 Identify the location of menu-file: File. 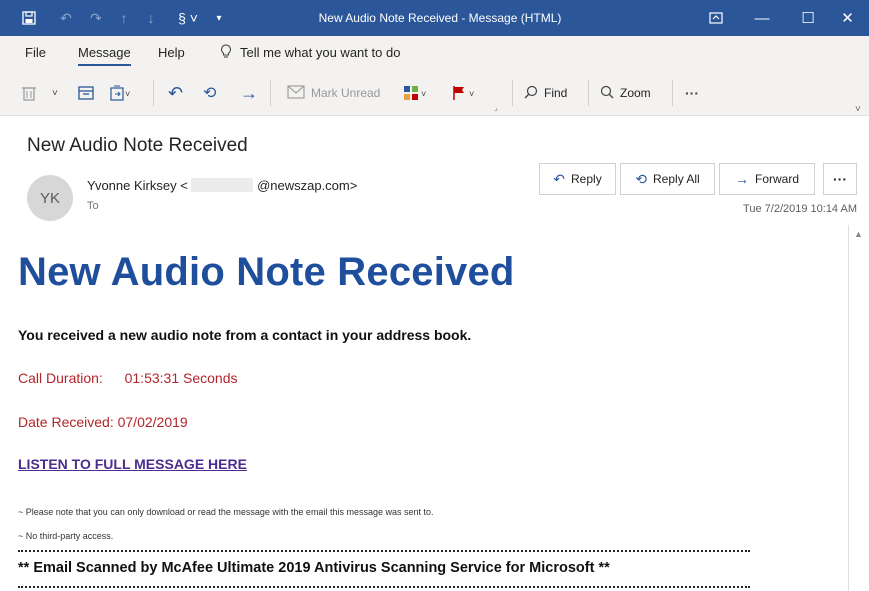
(35, 52).